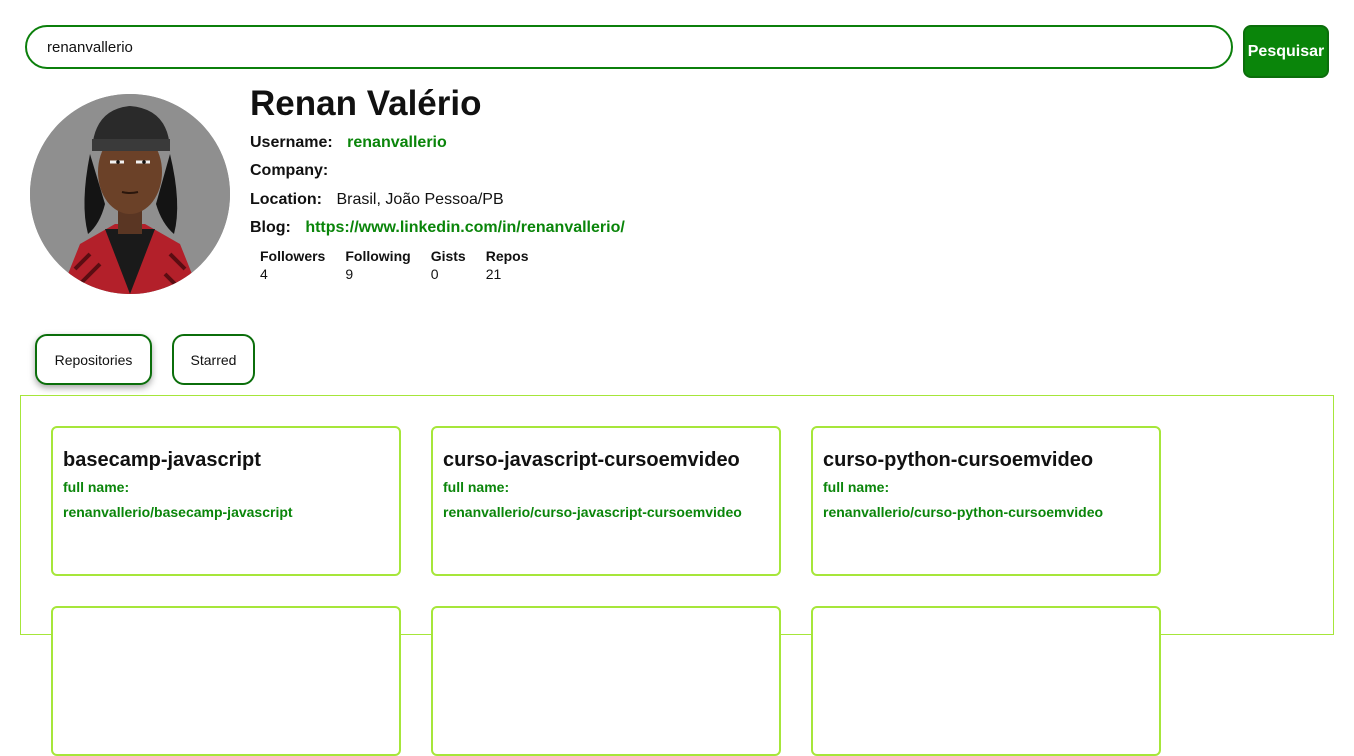  What do you see at coordinates (507, 256) in the screenshot?
I see `stat-label: Repos` at bounding box center [507, 256].